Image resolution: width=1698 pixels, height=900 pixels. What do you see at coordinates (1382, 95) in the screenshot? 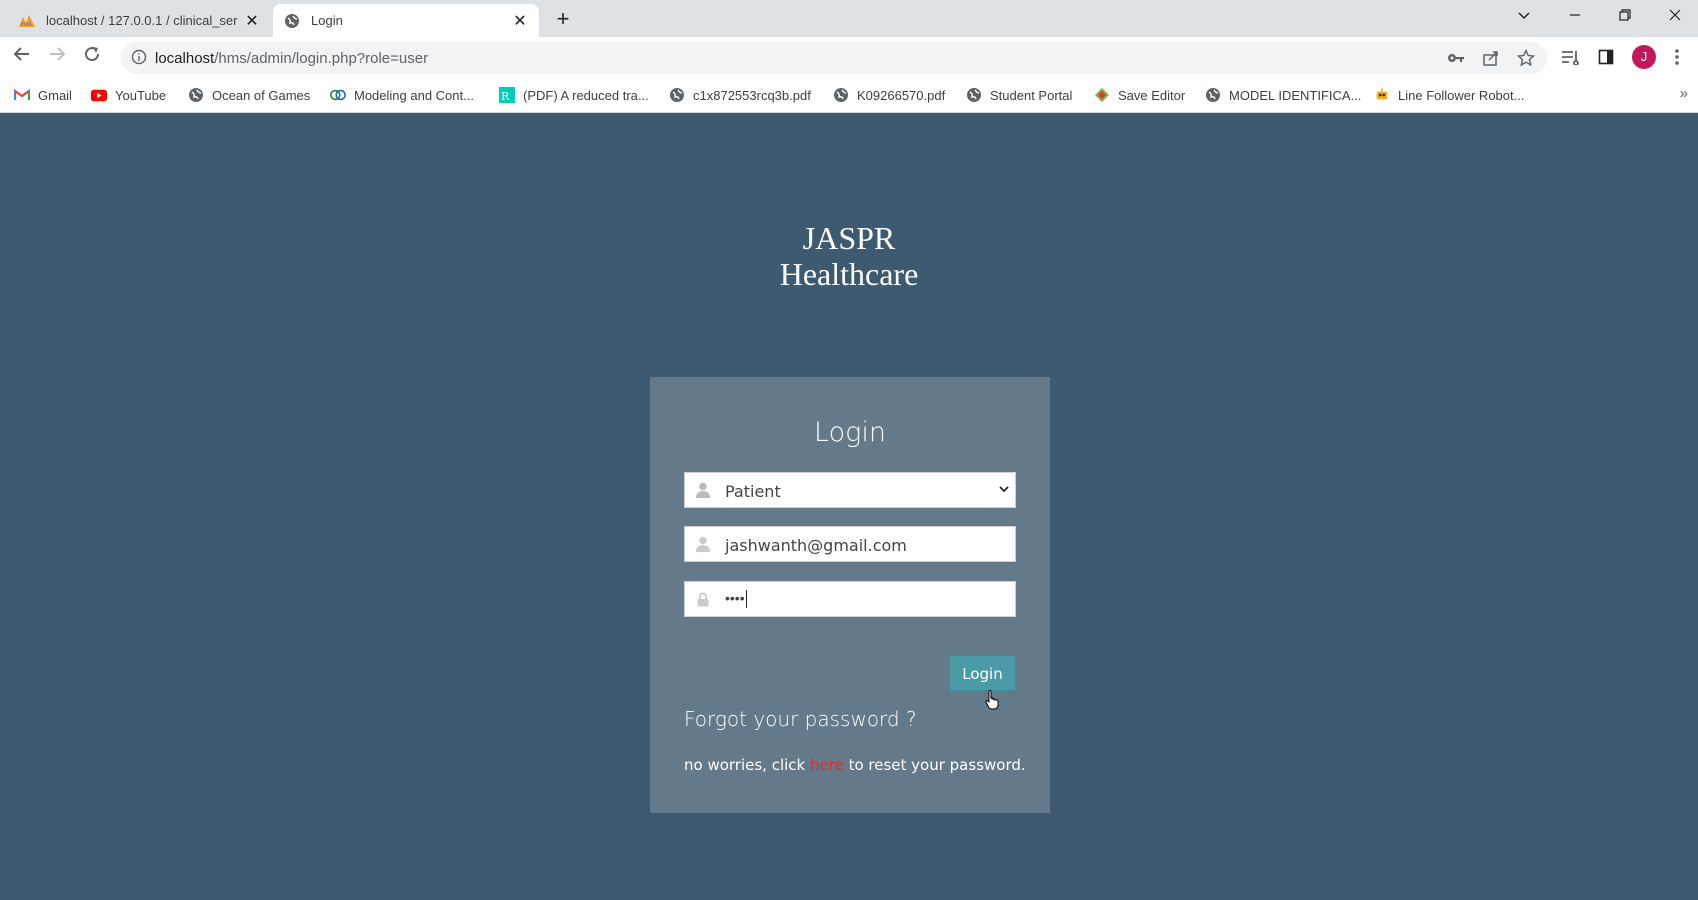
I see `robot-icon` at bounding box center [1382, 95].